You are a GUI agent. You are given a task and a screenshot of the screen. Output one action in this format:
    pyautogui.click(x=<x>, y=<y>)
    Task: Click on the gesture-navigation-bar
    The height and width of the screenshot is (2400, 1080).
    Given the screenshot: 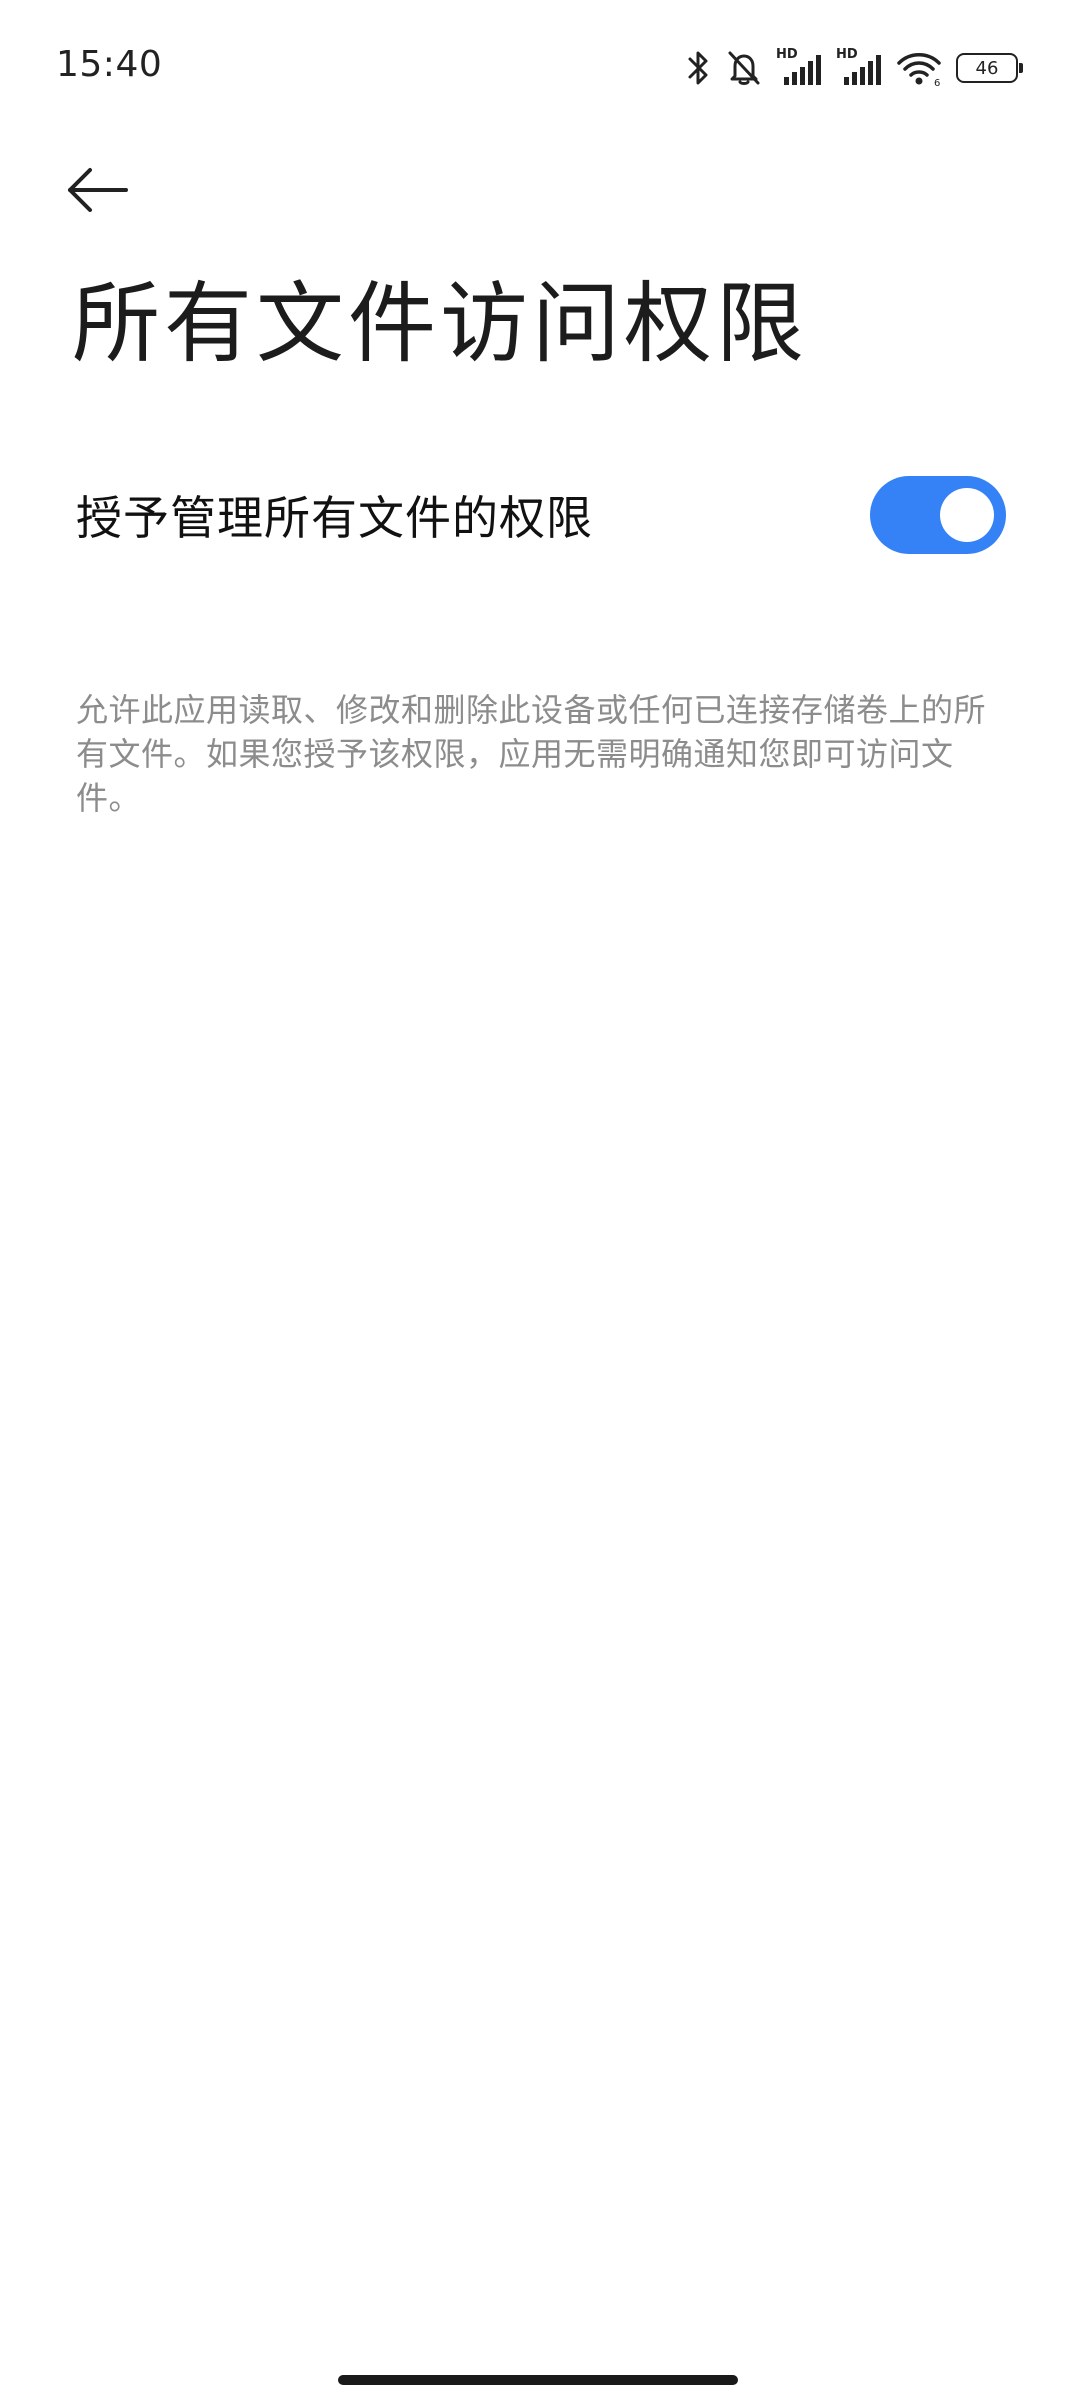 What is the action you would take?
    pyautogui.click(x=538, y=2380)
    